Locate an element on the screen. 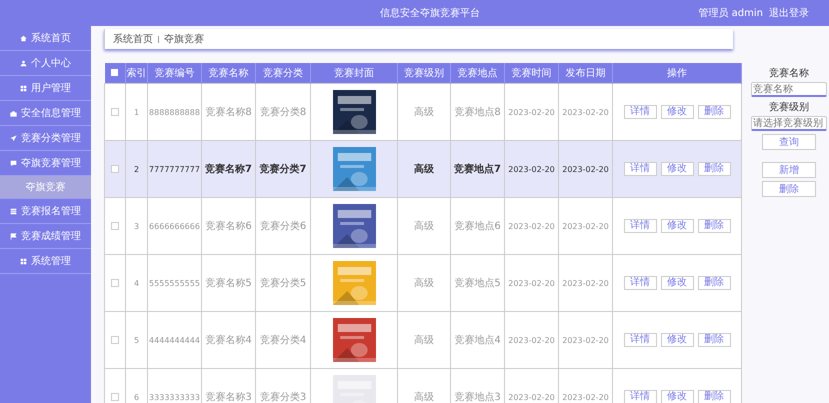  chat-icon is located at coordinates (13, 163).